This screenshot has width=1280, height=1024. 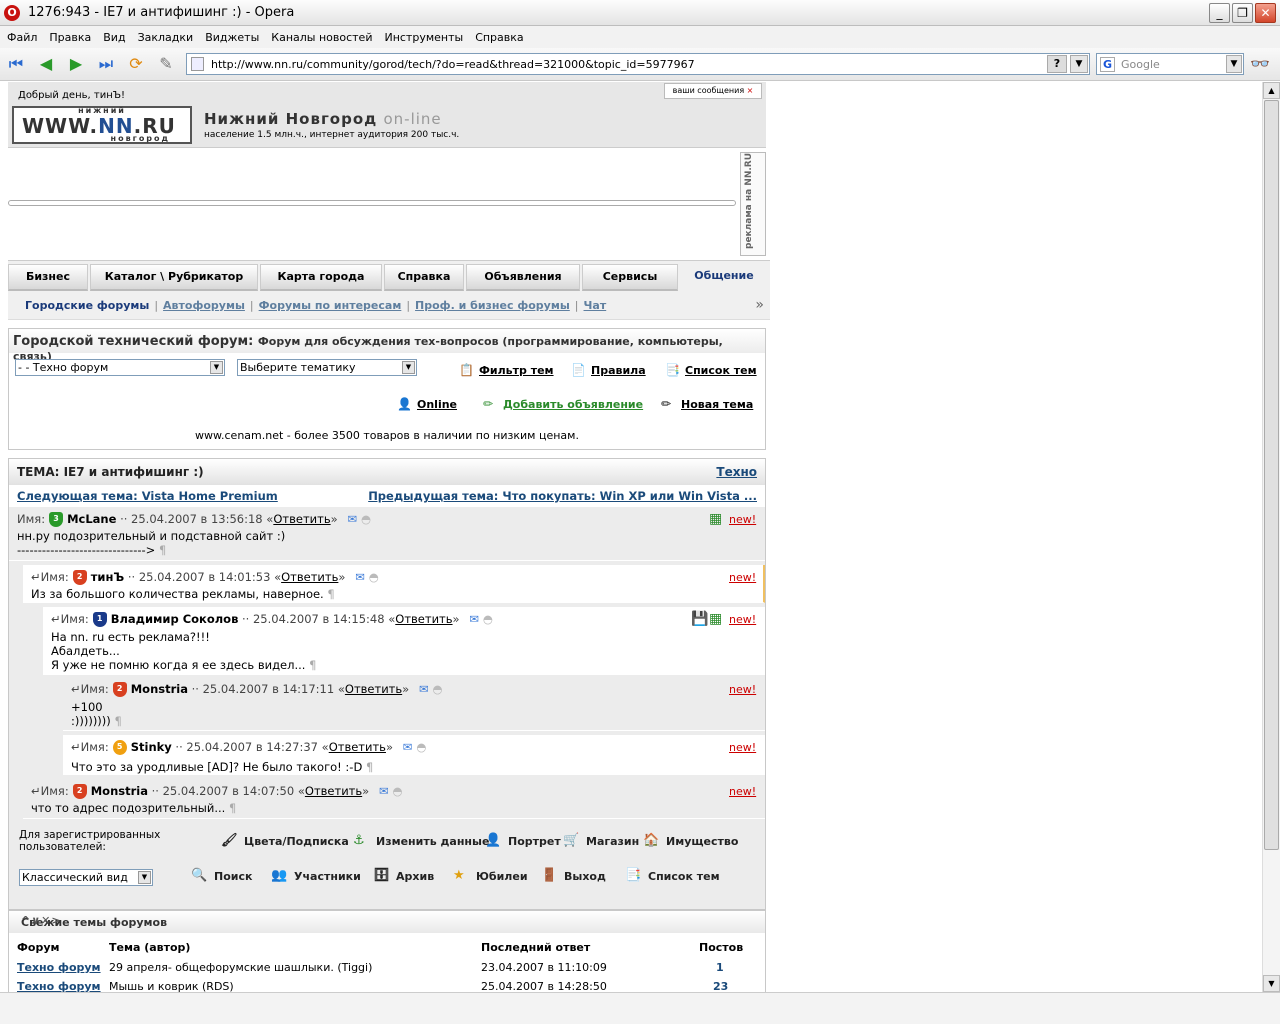 I want to click on tab-business: Бизнес, so click(x=48, y=277).